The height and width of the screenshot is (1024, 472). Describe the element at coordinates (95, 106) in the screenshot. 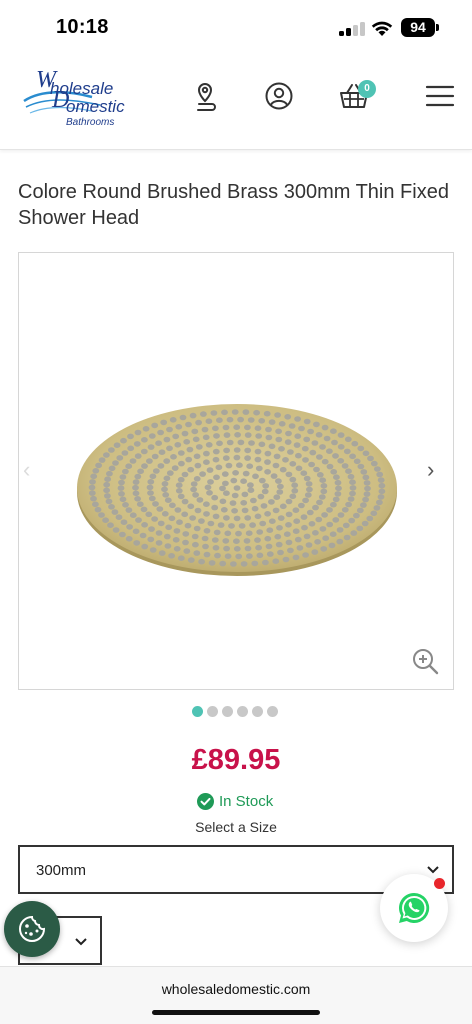

I see `logo-text-domestic: omestic` at that location.